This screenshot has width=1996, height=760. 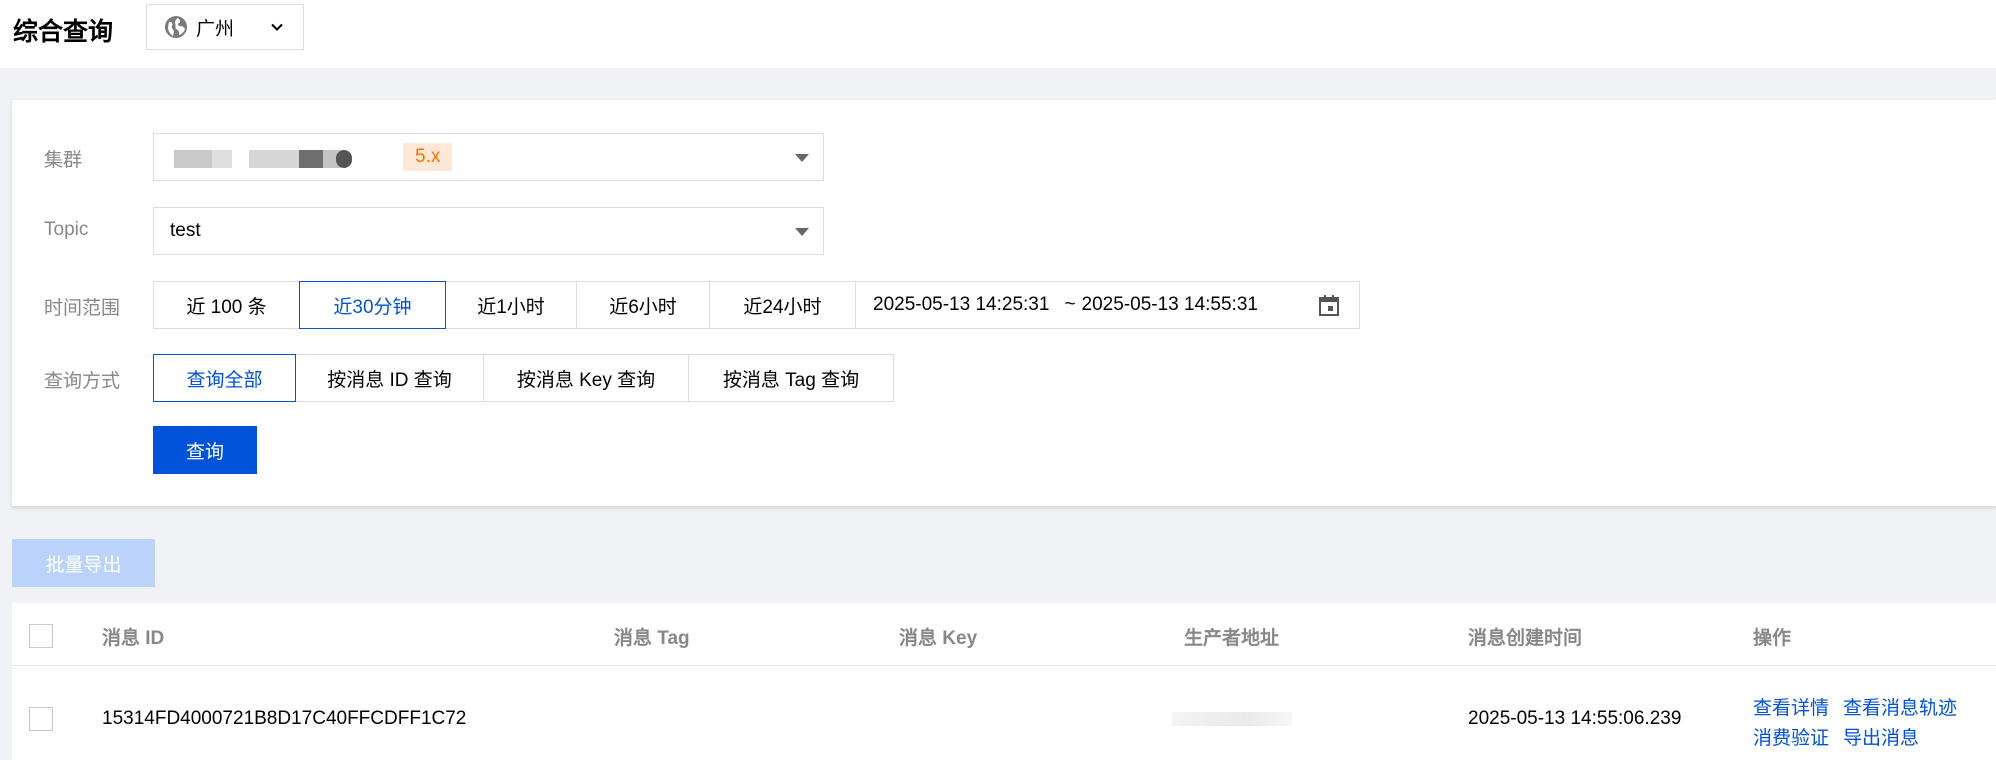 What do you see at coordinates (586, 378) in the screenshot?
I see `query-mode-by-key: 按消息 Key 查询` at bounding box center [586, 378].